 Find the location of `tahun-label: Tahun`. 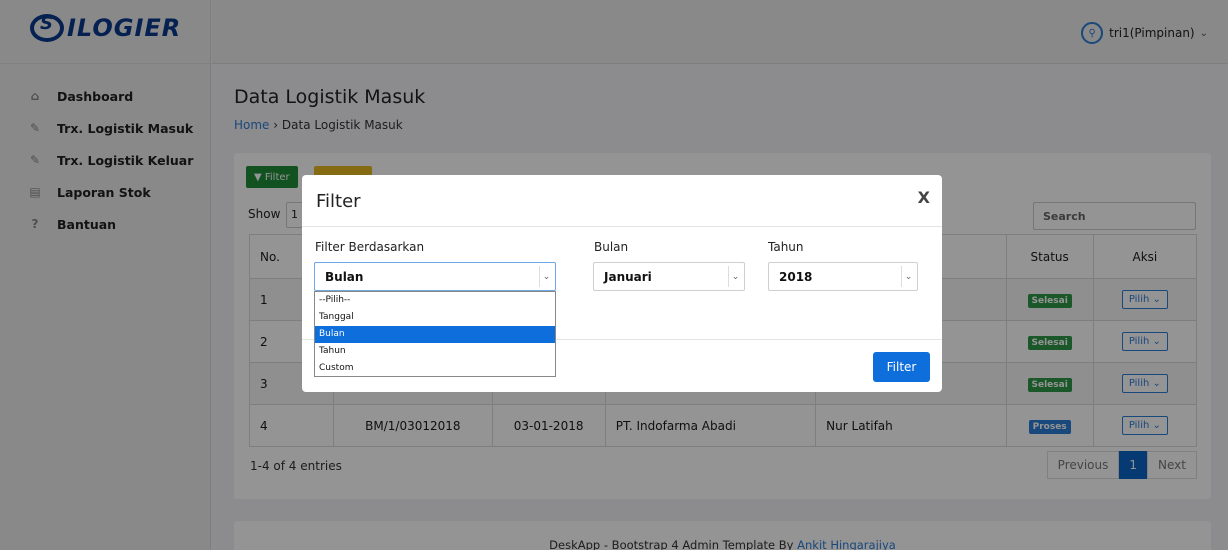

tahun-label: Tahun is located at coordinates (786, 247).